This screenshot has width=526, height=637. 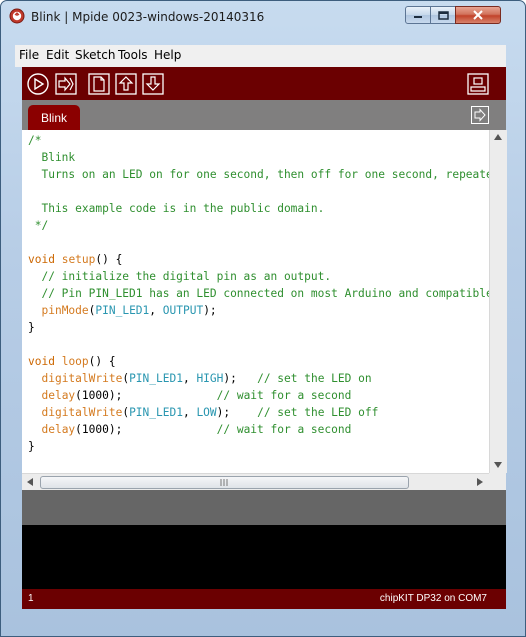 I want to click on app-icon, so click(x=17, y=16).